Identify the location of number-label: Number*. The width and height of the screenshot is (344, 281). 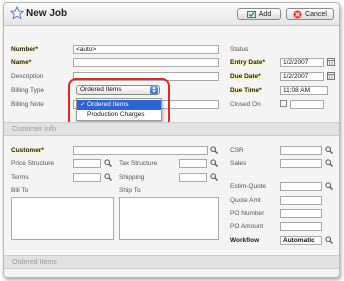
(25, 49).